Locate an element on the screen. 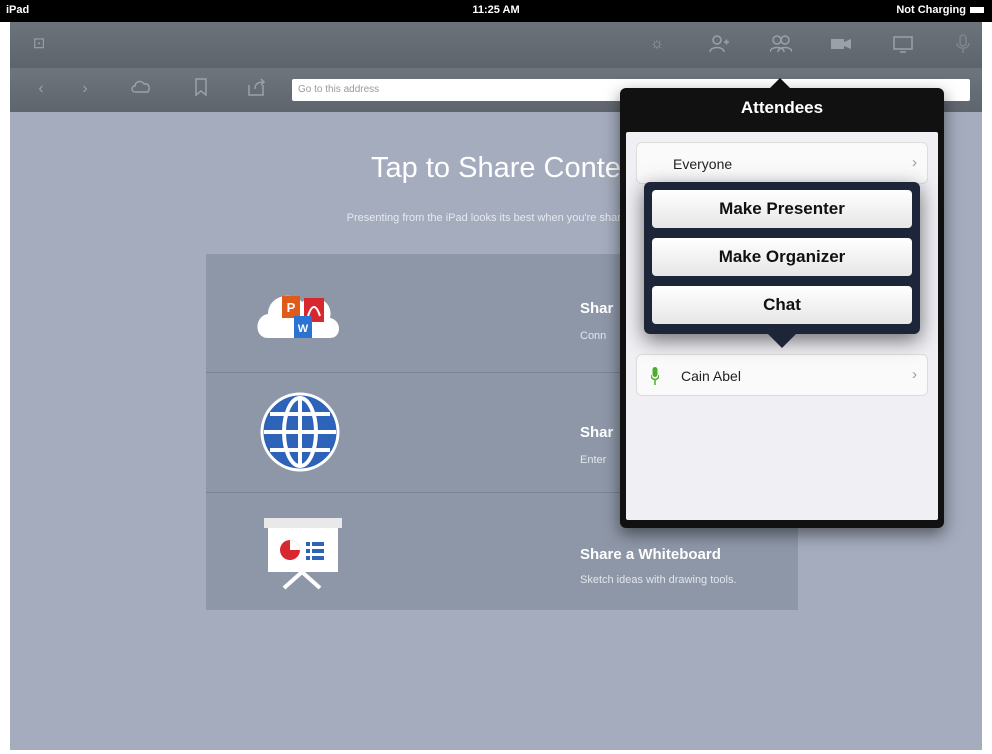 This screenshot has width=992, height=754. make-organizer-button: Make Organizer is located at coordinates (782, 257).